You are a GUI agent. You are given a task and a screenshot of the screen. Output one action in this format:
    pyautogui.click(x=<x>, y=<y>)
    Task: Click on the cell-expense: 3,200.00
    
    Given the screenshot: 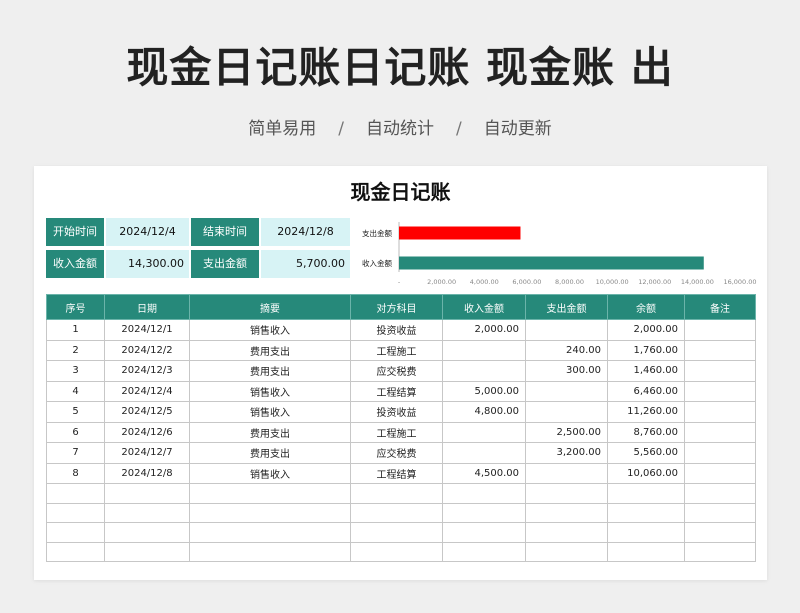 What is the action you would take?
    pyautogui.click(x=566, y=453)
    